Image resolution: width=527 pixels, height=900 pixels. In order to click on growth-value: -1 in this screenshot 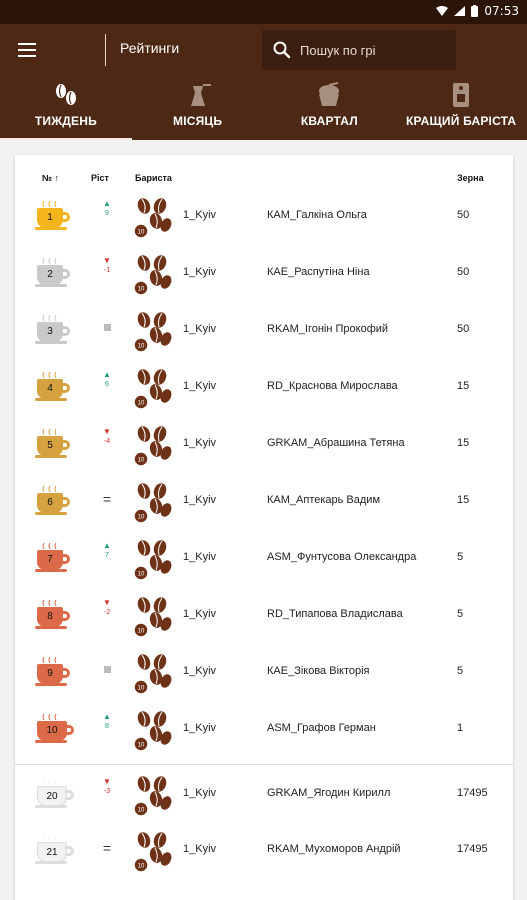, I will do `click(107, 270)`.